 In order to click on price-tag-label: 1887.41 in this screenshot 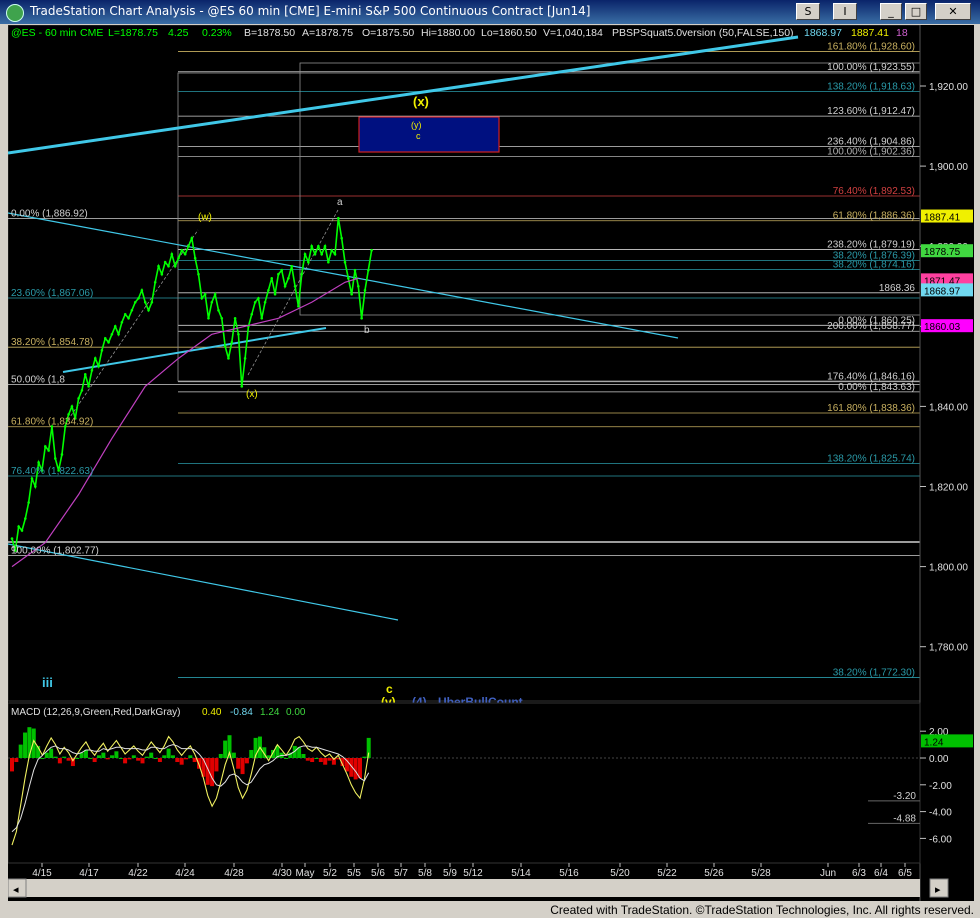, I will do `click(942, 218)`.